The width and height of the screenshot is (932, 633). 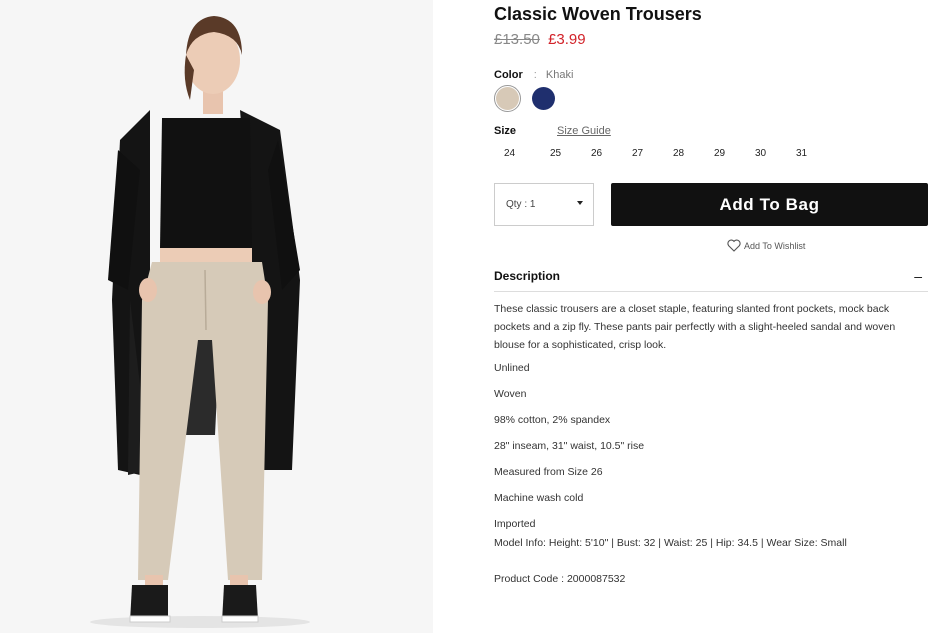 I want to click on size-options: 24 25 26 27 28 29 30 31, so click(x=658, y=153).